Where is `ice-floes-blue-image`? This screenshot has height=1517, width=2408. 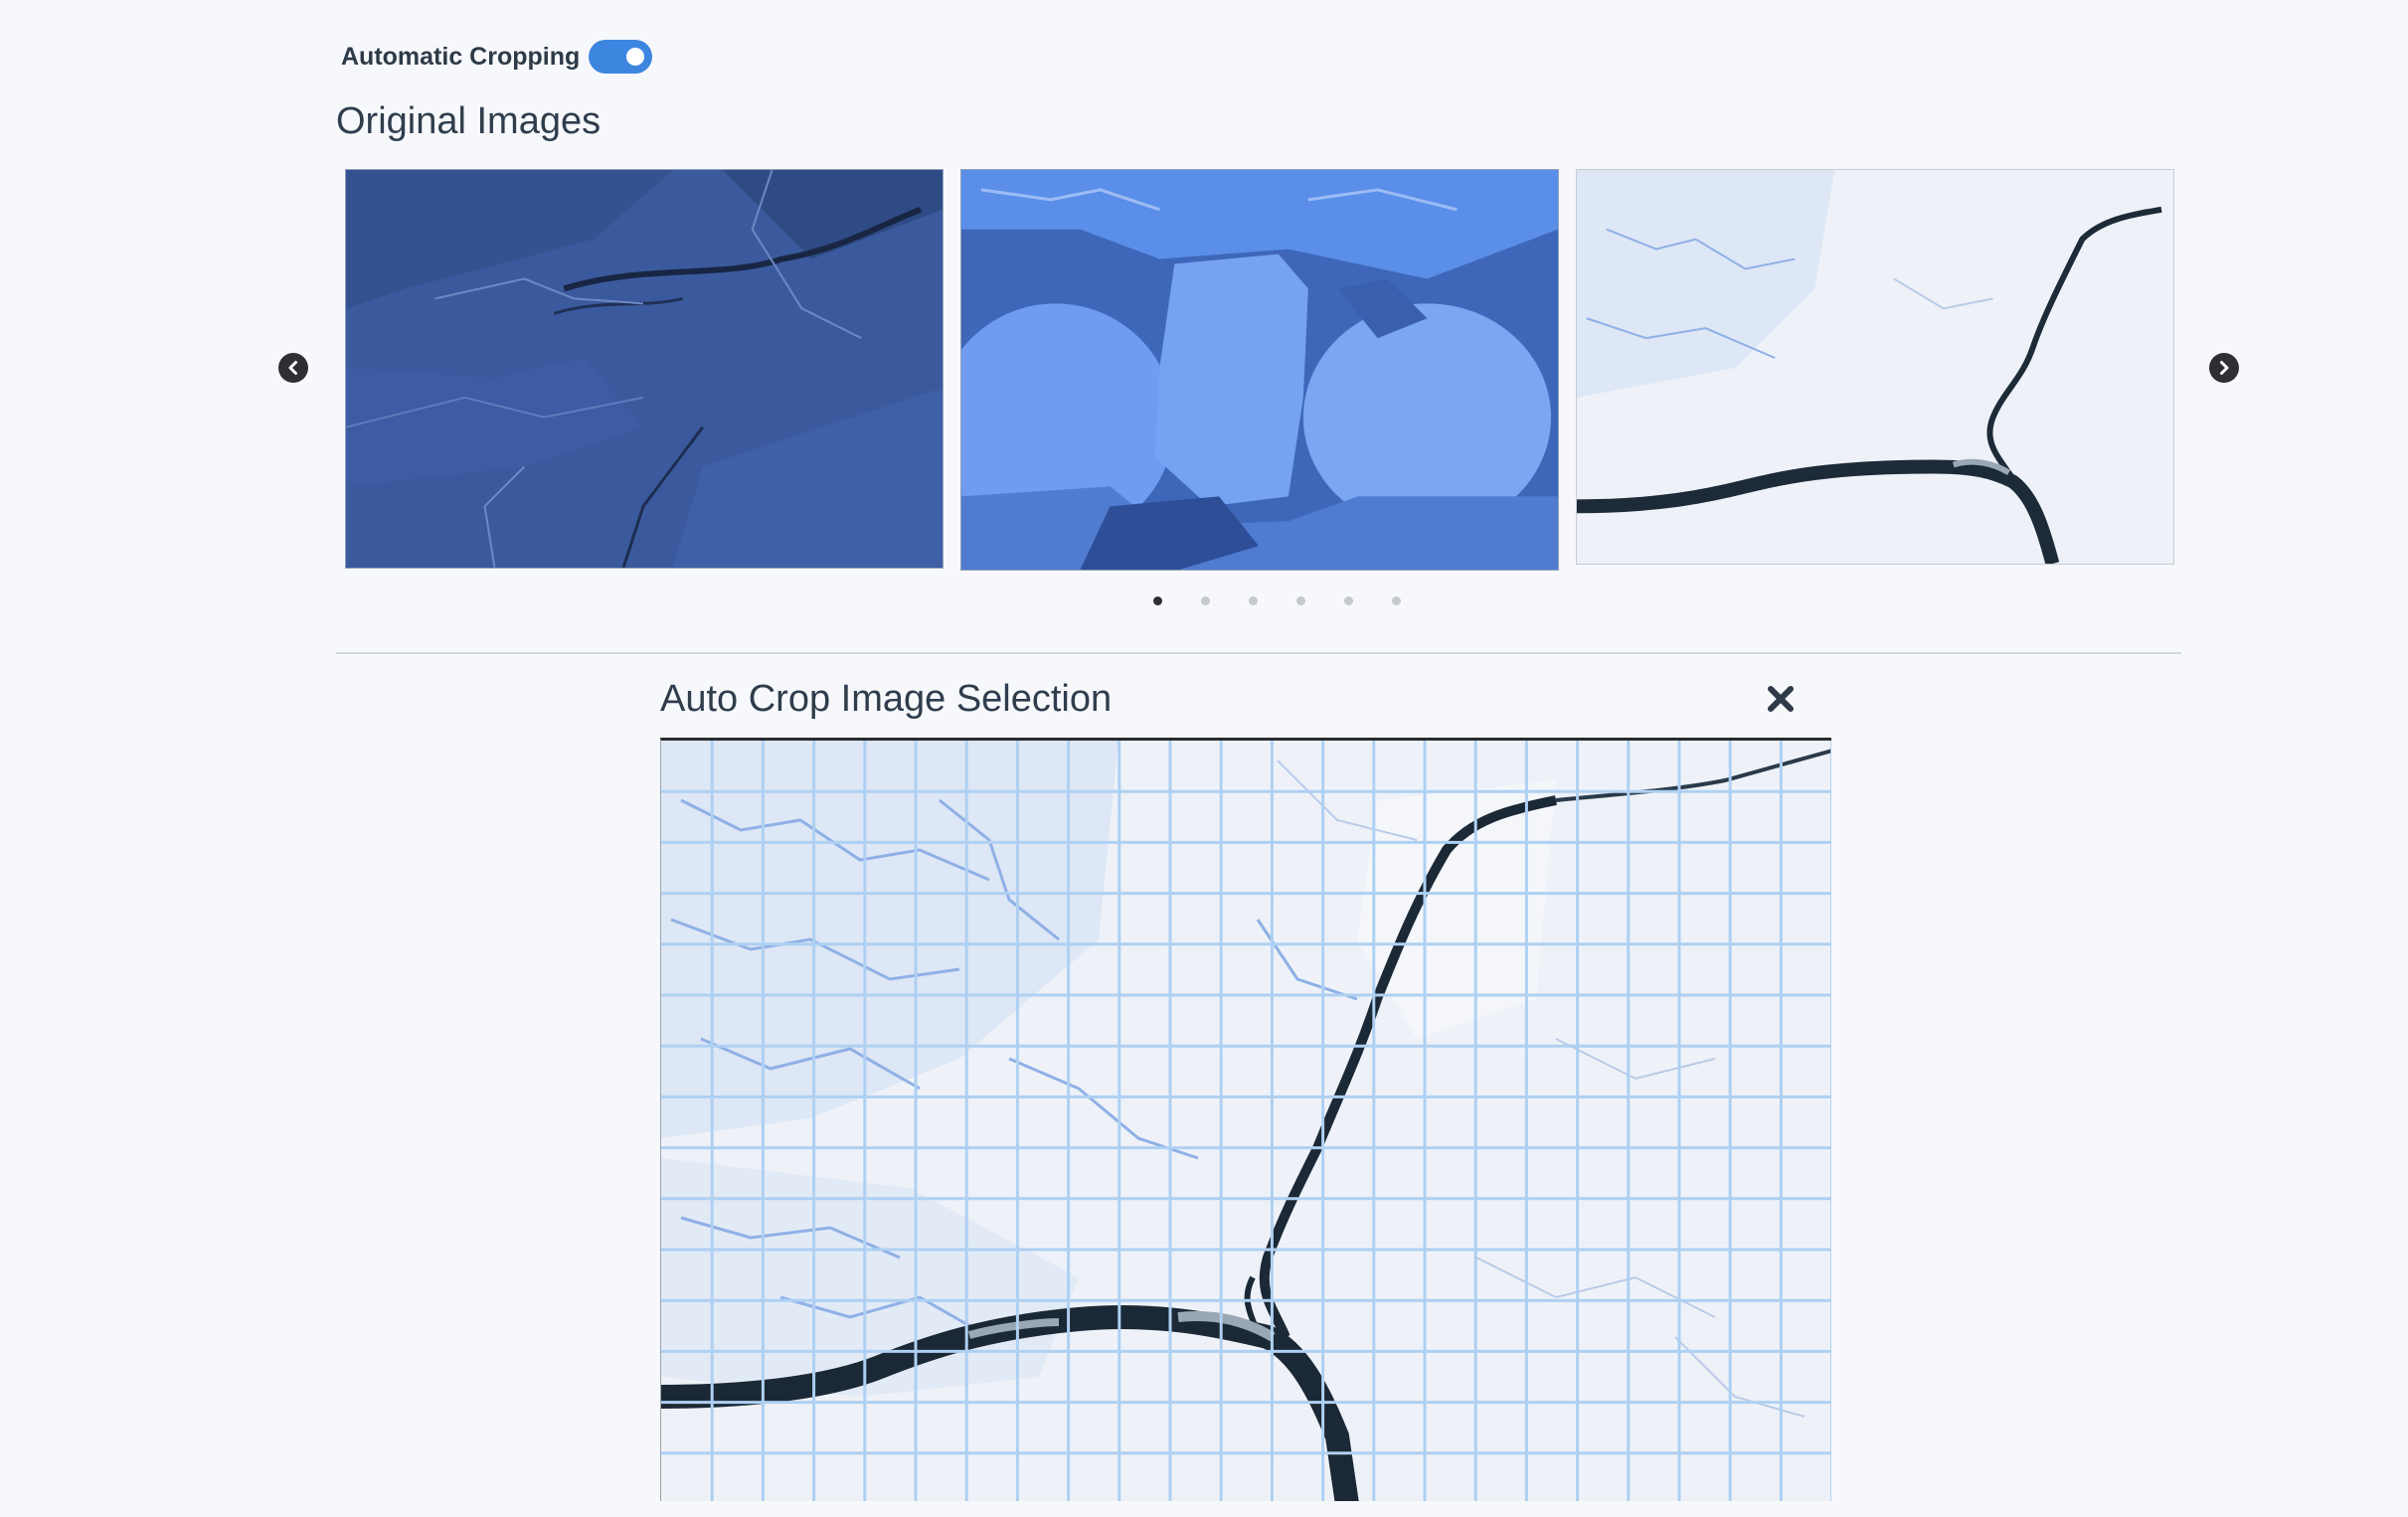
ice-floes-blue-image is located at coordinates (1259, 370).